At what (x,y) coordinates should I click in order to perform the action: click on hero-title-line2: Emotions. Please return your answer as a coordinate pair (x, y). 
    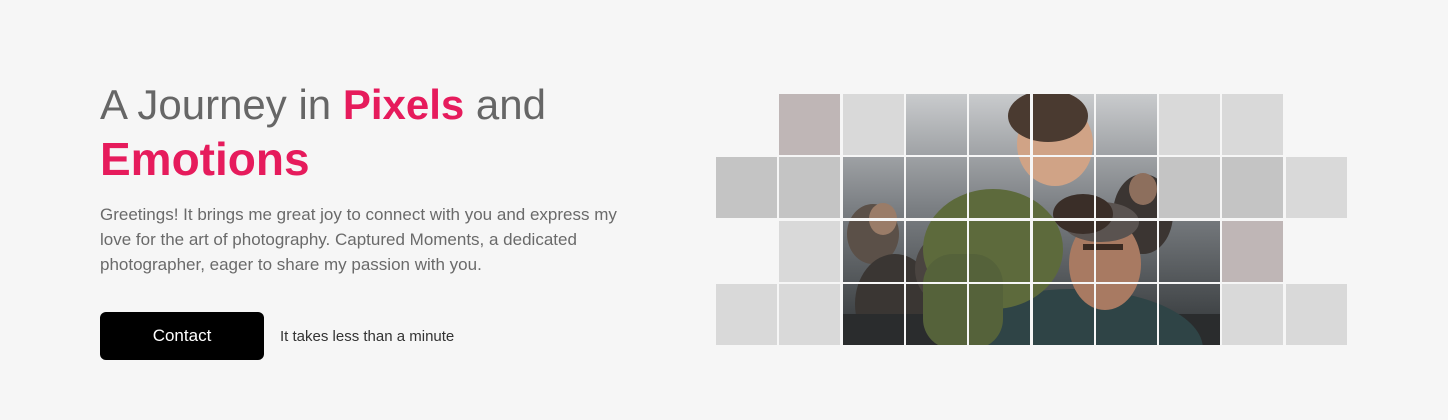
    Looking at the image, I should click on (205, 159).